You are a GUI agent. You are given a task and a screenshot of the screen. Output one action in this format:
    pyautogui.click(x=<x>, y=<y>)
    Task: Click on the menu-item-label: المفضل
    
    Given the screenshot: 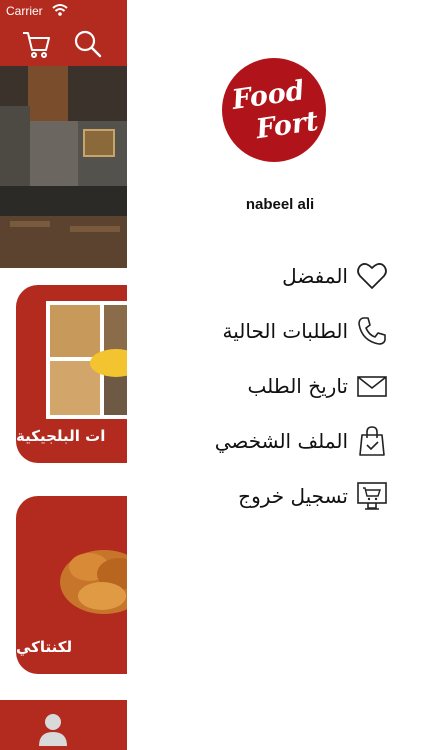 What is the action you would take?
    pyautogui.click(x=315, y=276)
    